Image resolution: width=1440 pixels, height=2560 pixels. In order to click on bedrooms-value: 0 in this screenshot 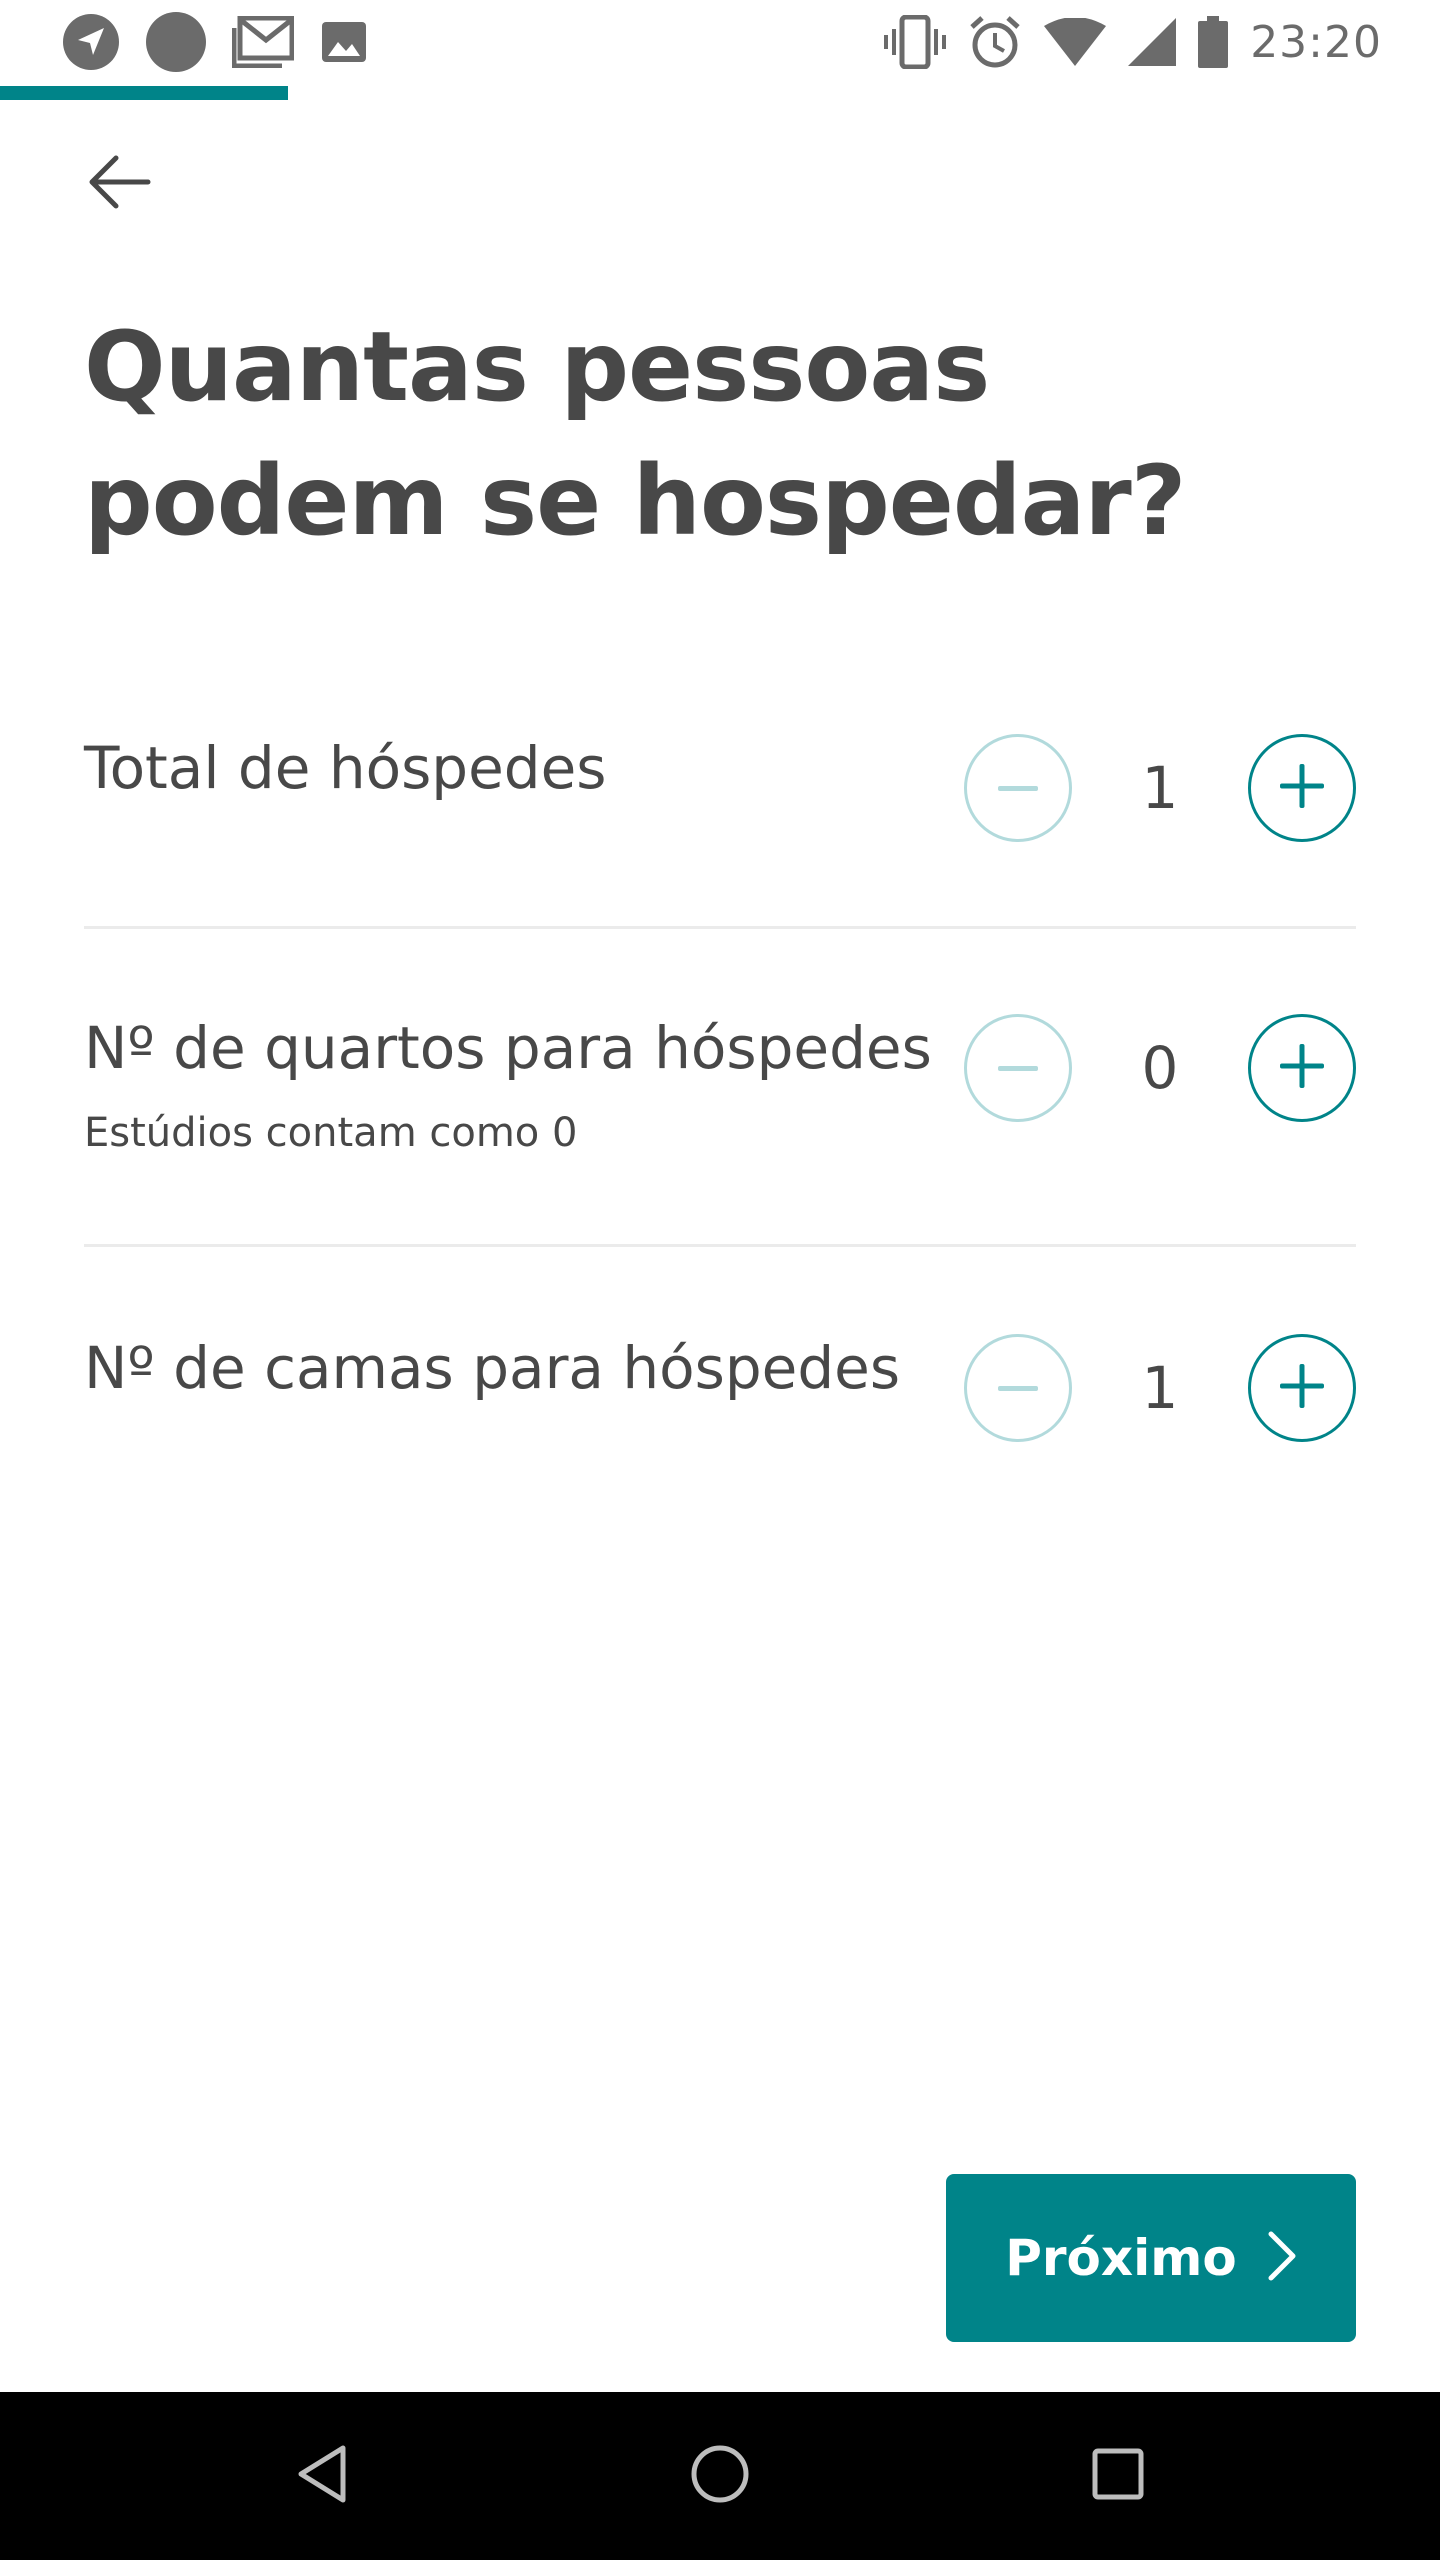, I will do `click(1160, 1068)`.